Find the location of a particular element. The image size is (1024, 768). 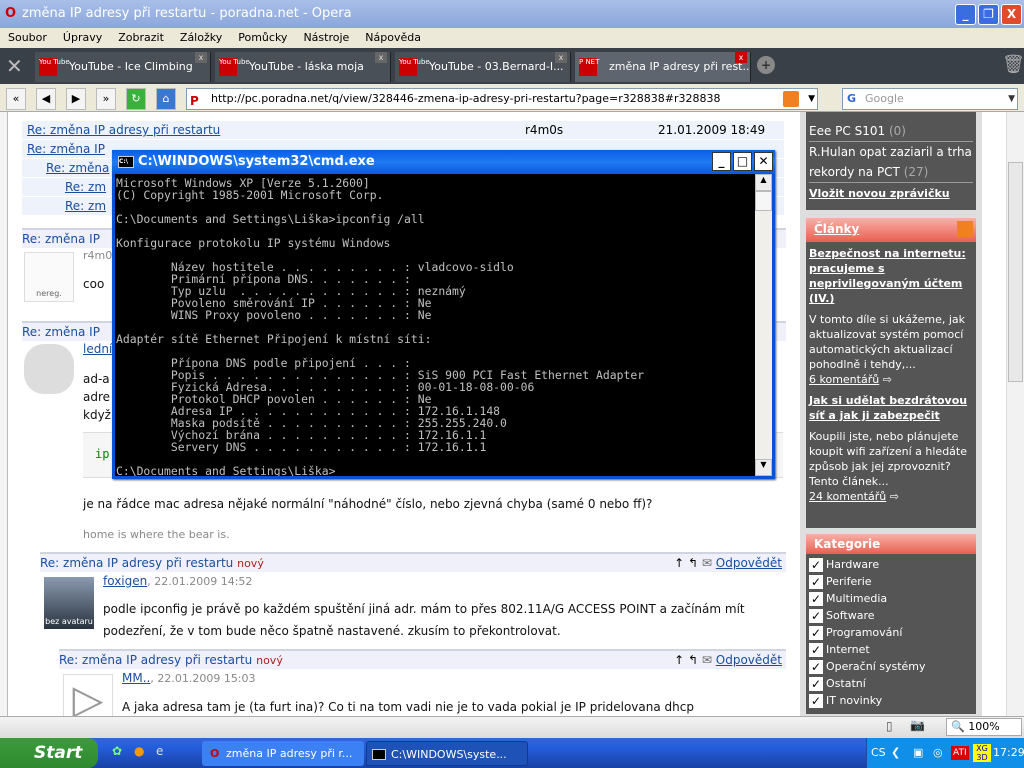

reload-button: ↻ is located at coordinates (136, 99).